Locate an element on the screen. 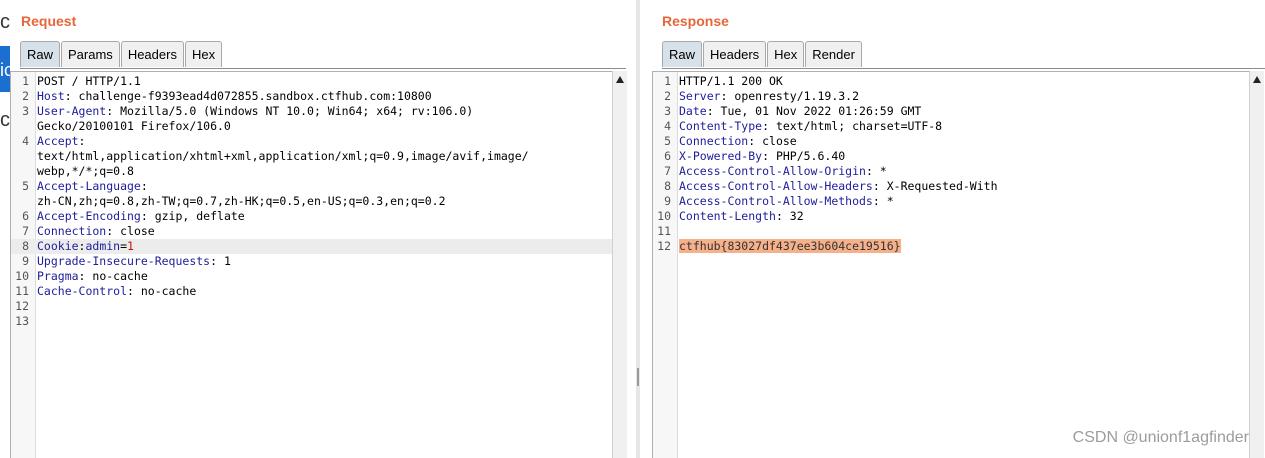 This screenshot has width=1265, height=458. header-name: Server is located at coordinates (700, 96).